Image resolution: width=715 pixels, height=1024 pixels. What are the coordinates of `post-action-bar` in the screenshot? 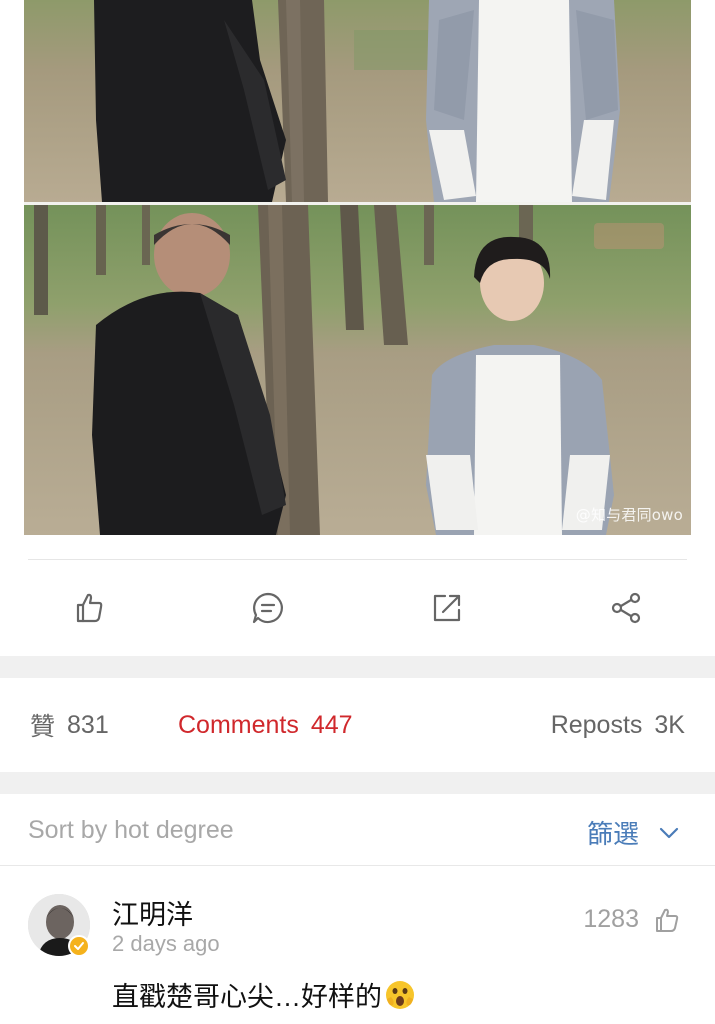 It's located at (357, 608).